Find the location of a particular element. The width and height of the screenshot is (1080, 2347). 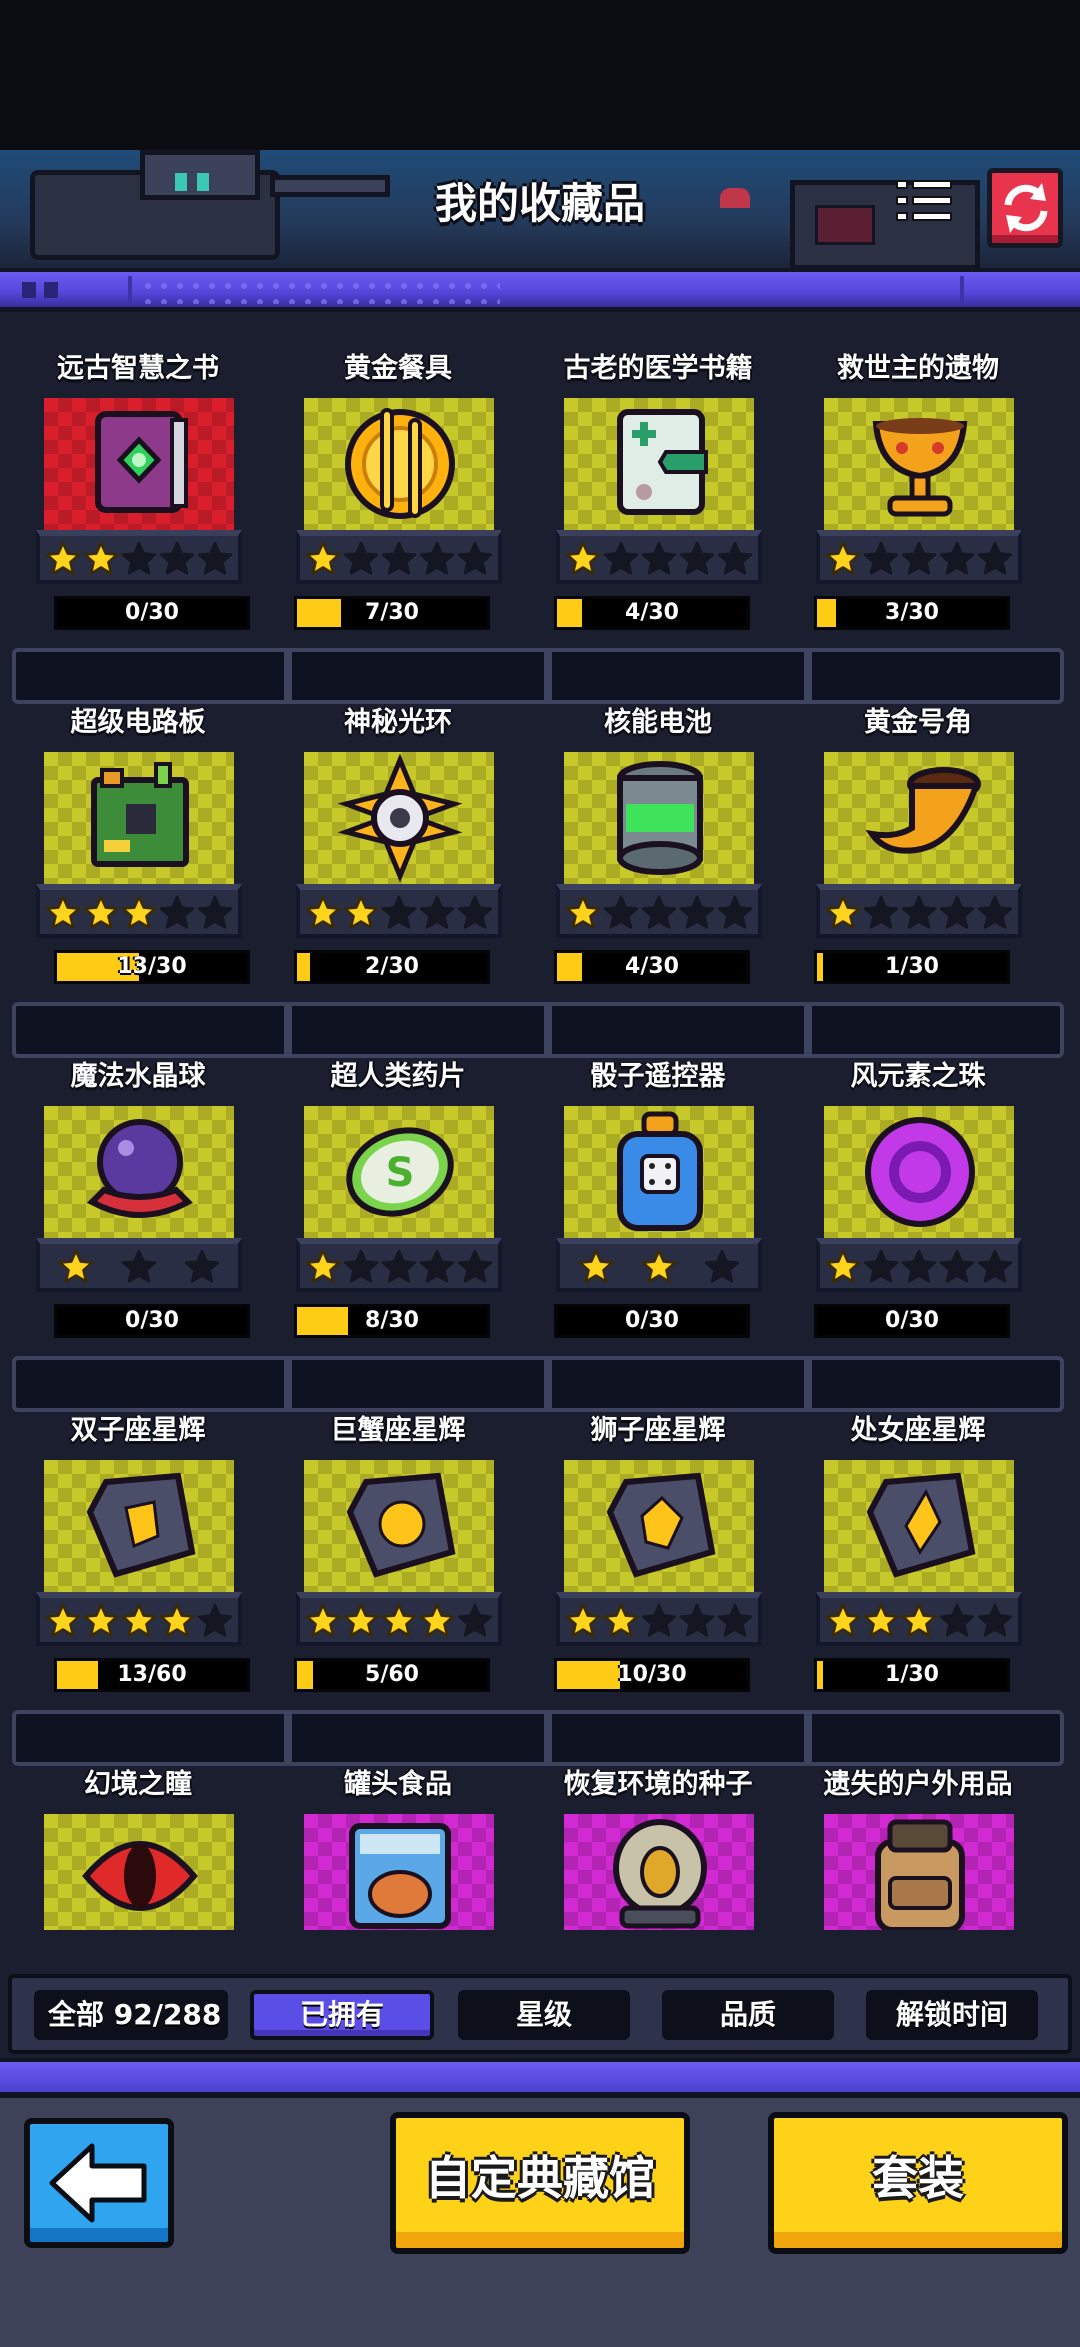

filter-owned-tab: 已拥有 is located at coordinates (342, 2015).